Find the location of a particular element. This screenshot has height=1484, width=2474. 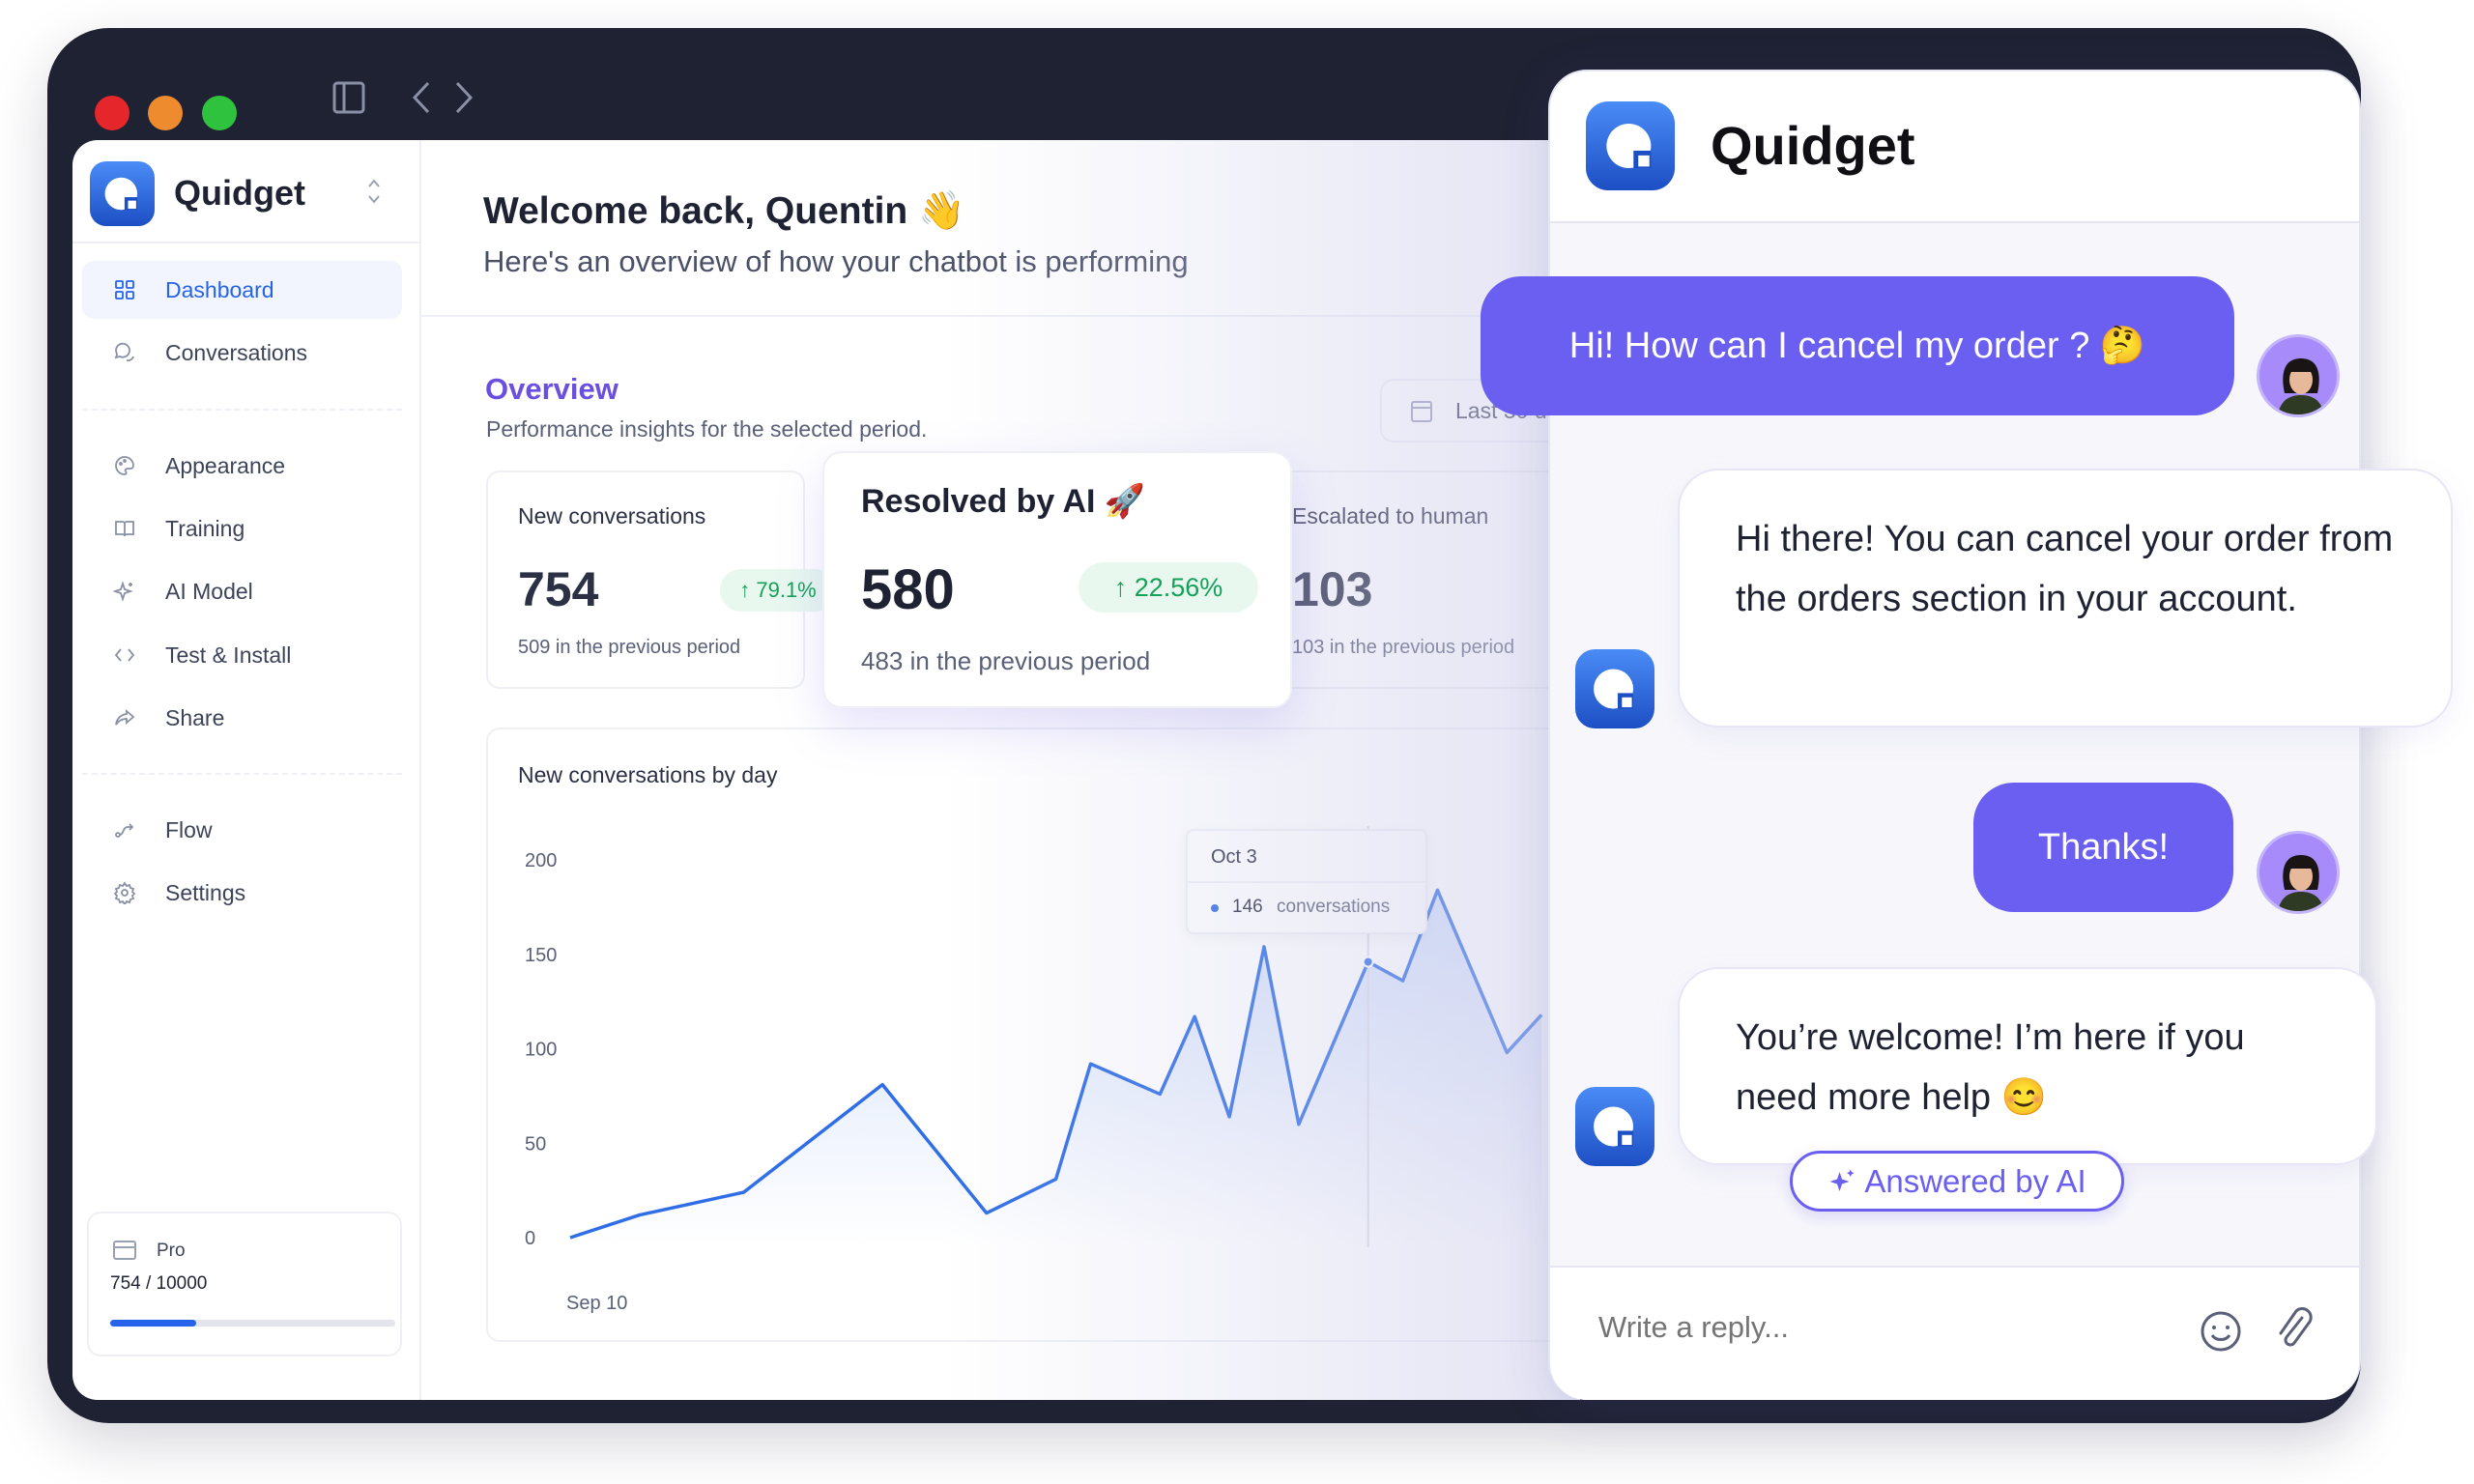

header-divider is located at coordinates (1001, 316).